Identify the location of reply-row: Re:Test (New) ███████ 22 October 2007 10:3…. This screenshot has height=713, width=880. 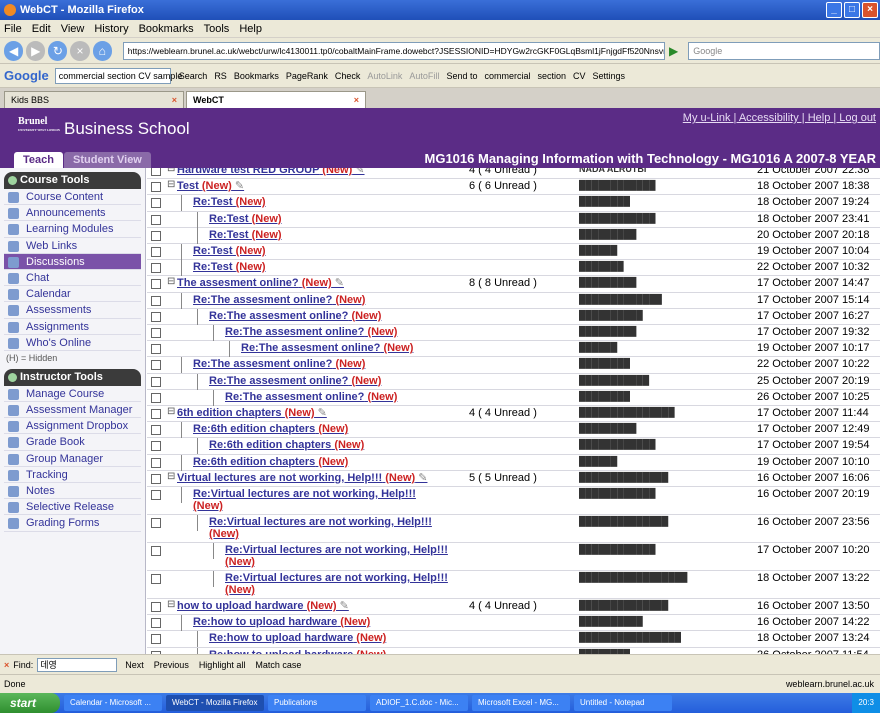
(513, 268).